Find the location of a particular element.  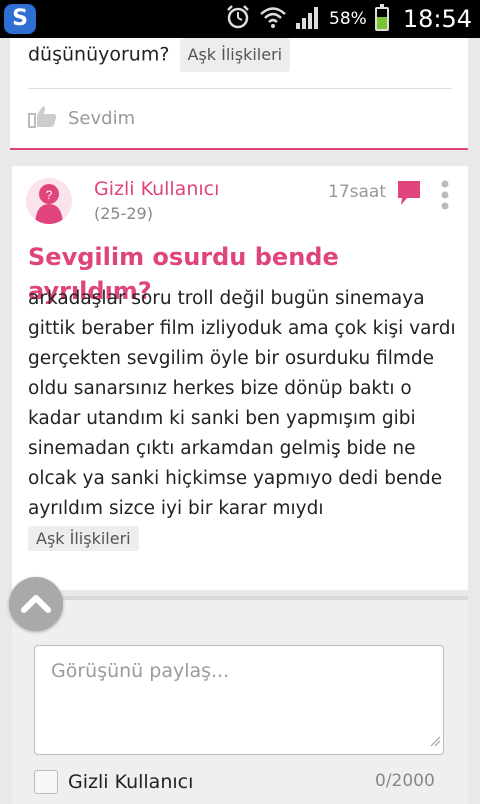

anonymous-label: Gizli Kullanıcı is located at coordinates (131, 782).